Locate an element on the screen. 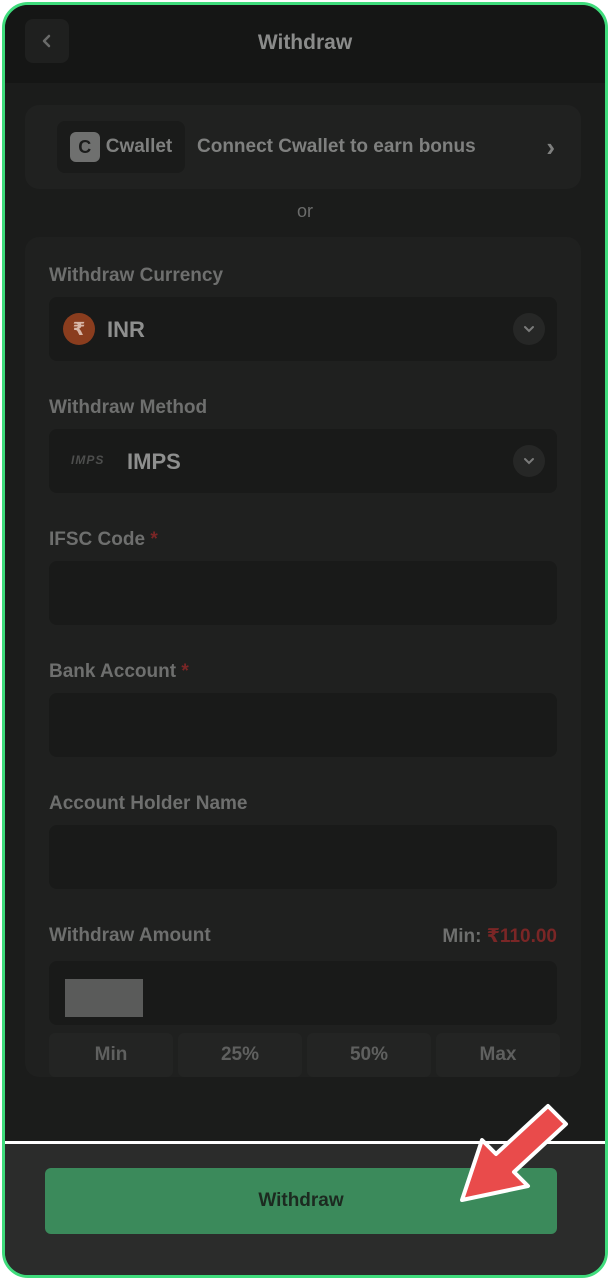  imps-logo: IMPS is located at coordinates (88, 460).